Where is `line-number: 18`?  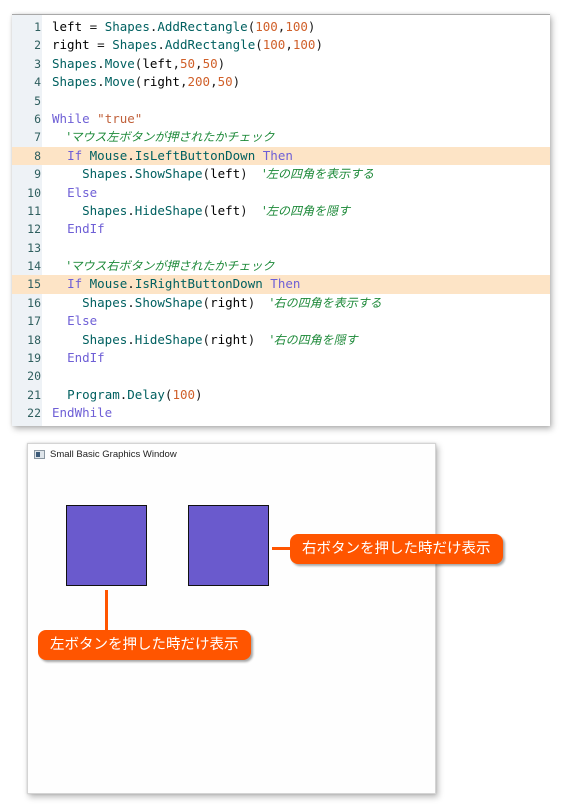
line-number: 18 is located at coordinates (34, 339).